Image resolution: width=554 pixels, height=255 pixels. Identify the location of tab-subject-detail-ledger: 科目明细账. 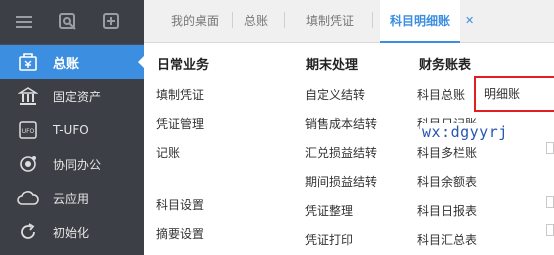
(420, 21).